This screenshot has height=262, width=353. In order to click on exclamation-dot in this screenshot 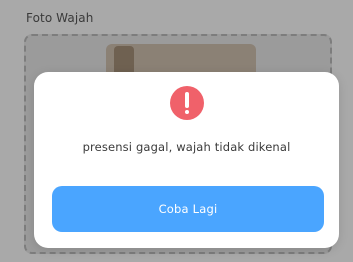, I will do `click(187, 112)`.